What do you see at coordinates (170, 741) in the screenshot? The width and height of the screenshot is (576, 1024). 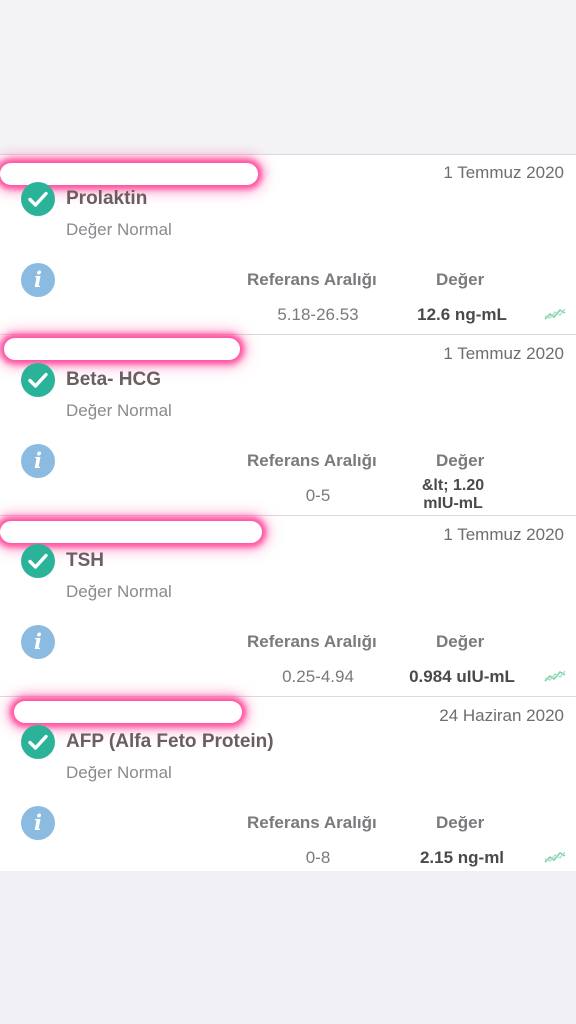 I see `test-name: AFP (Alfa Feto Protein)` at bounding box center [170, 741].